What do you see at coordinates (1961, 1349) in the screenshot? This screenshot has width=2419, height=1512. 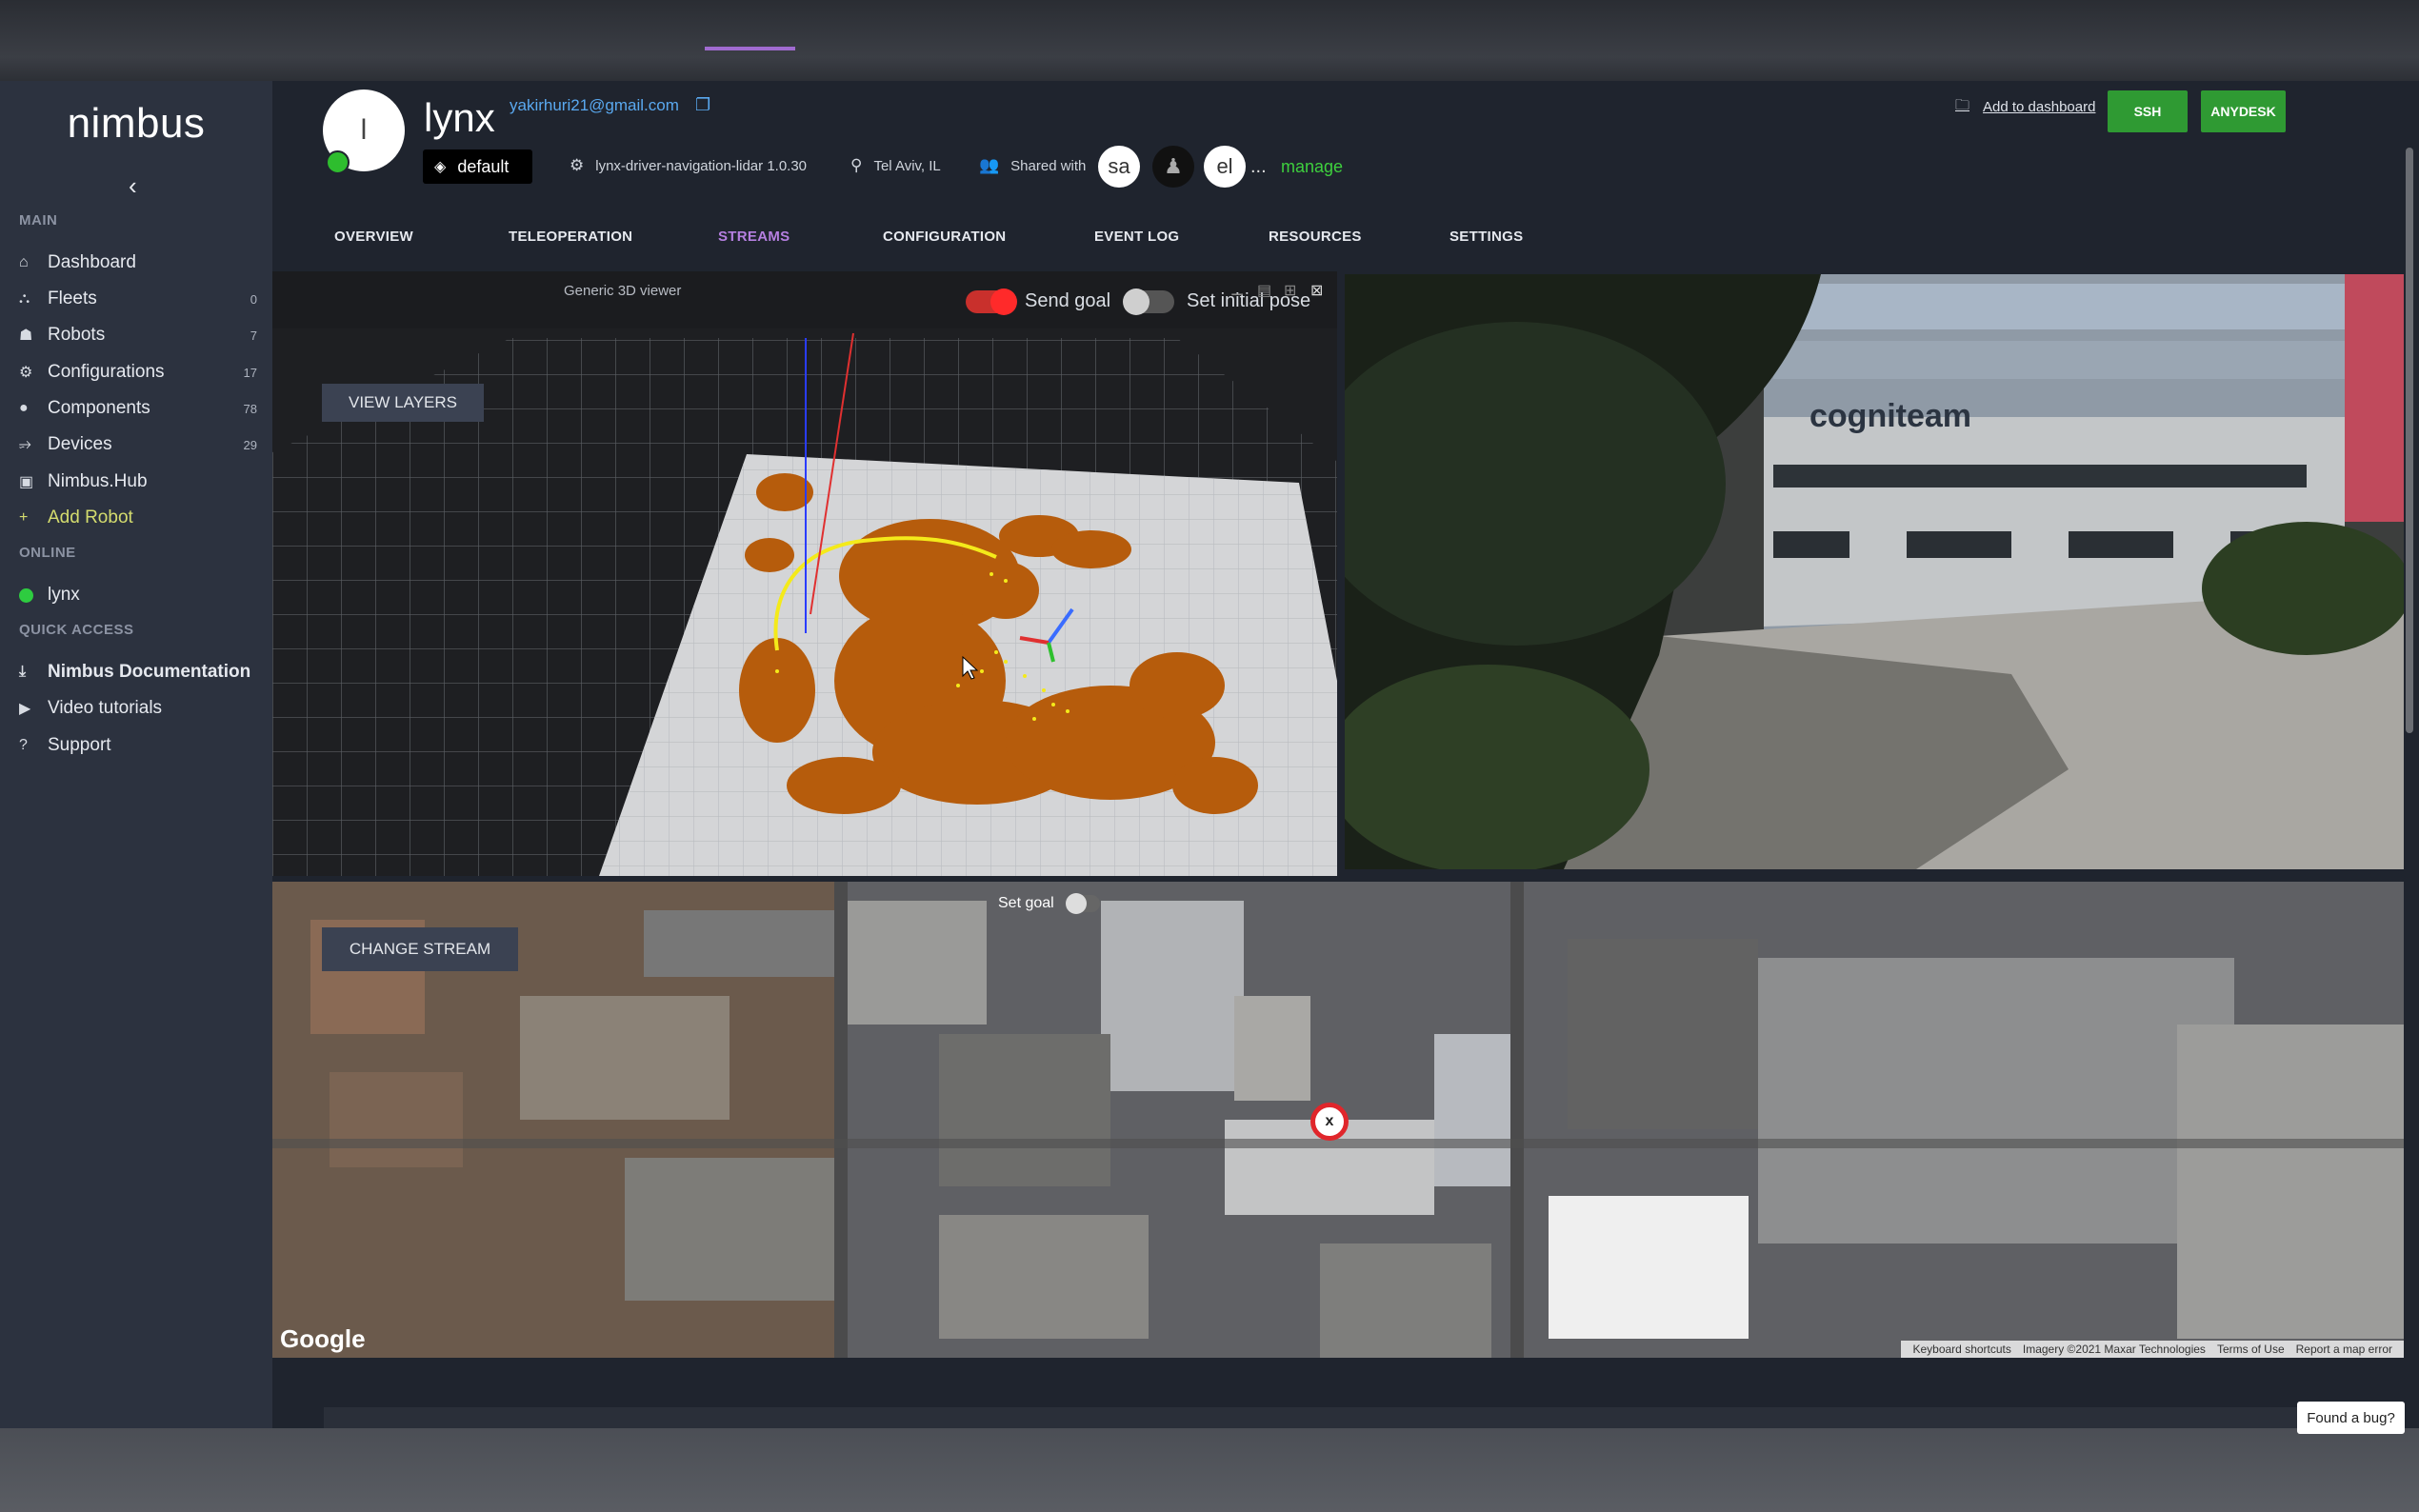 I see `keyboard-shortcuts-link: Keyboard shortcuts` at bounding box center [1961, 1349].